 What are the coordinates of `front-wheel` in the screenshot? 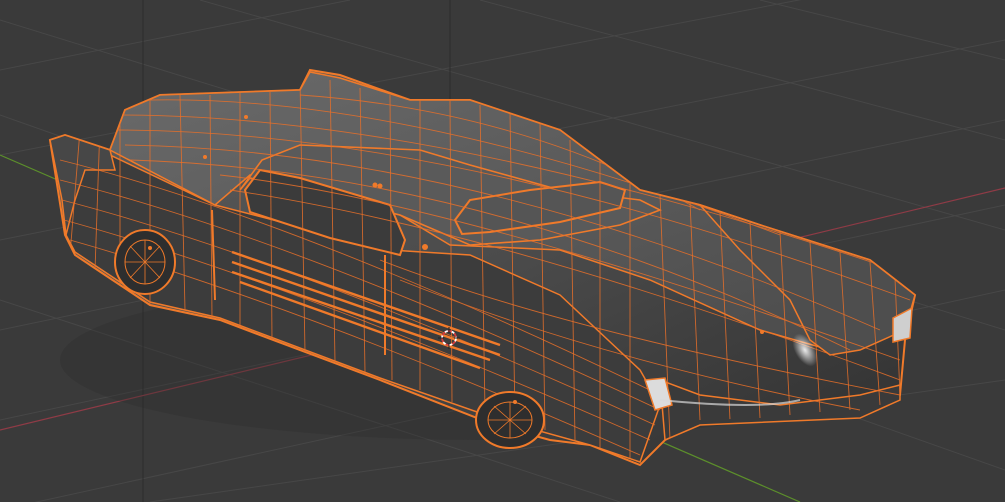 It's located at (145, 262).